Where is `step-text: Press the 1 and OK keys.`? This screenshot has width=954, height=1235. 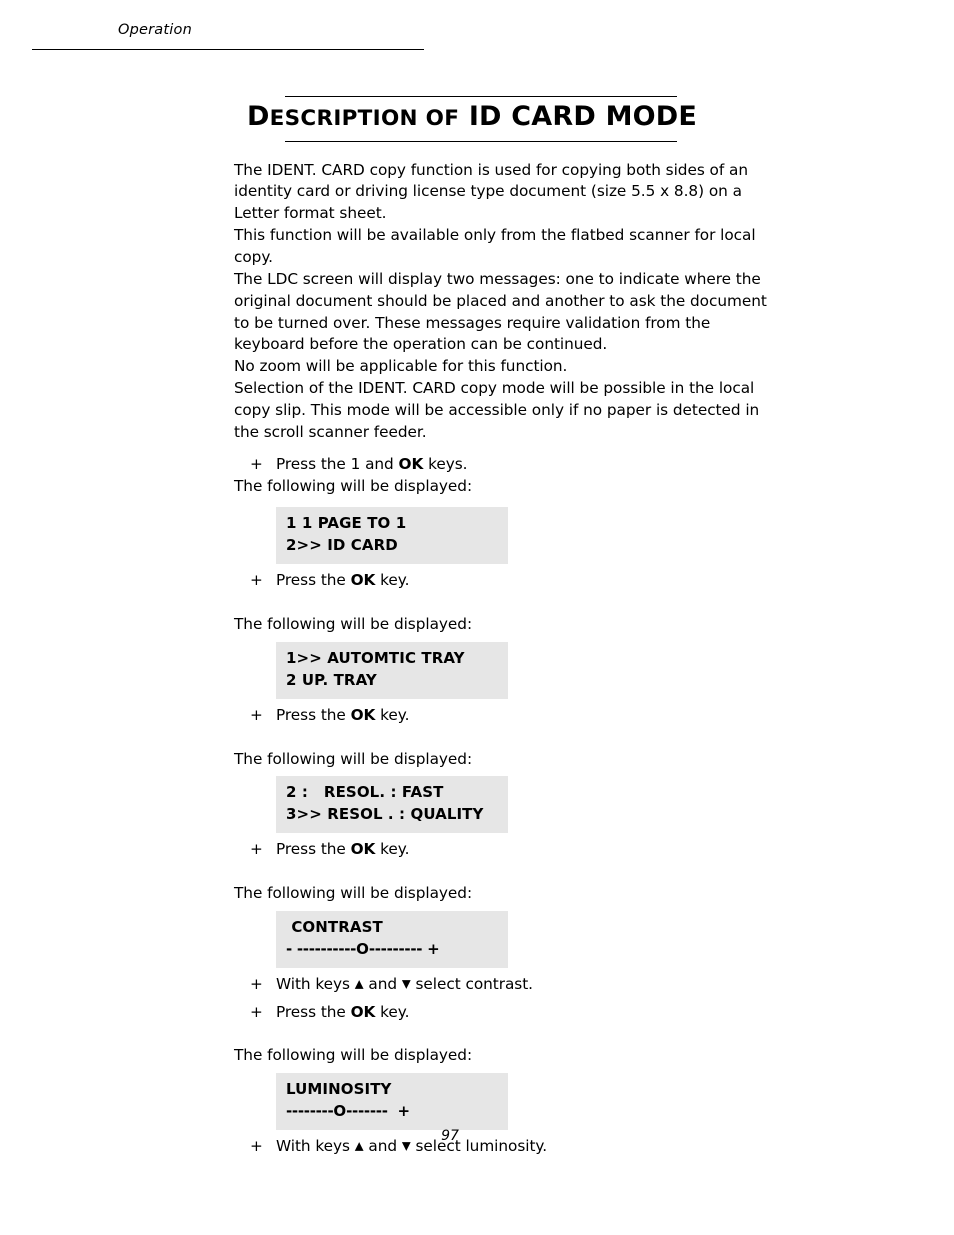
step-text: Press the 1 and OK keys. is located at coordinates (372, 463).